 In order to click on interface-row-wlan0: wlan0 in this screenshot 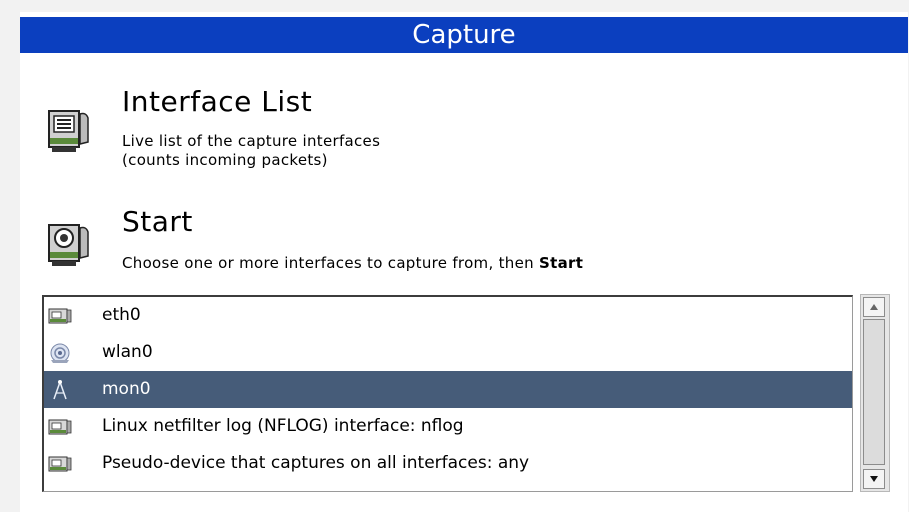, I will do `click(448, 352)`.